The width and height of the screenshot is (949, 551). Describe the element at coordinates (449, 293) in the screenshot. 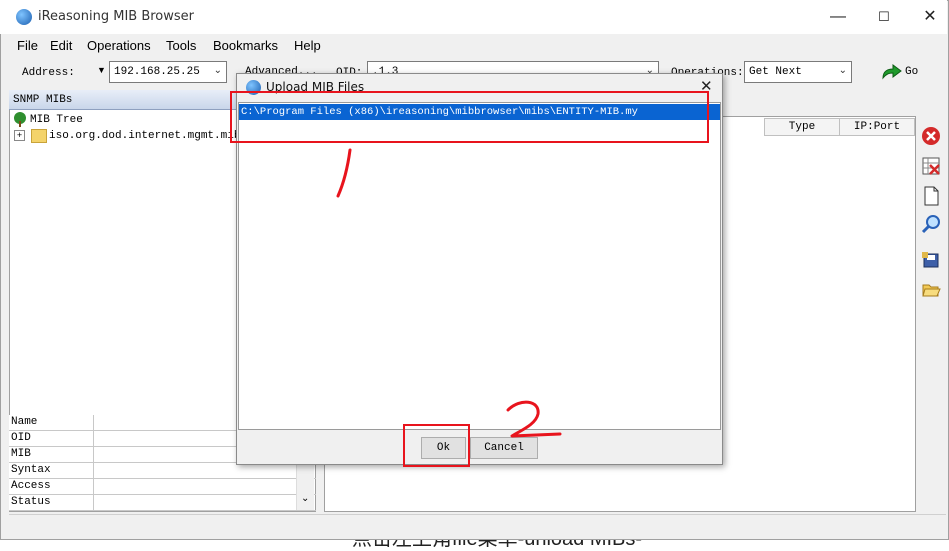

I see `annotation-numbers` at that location.